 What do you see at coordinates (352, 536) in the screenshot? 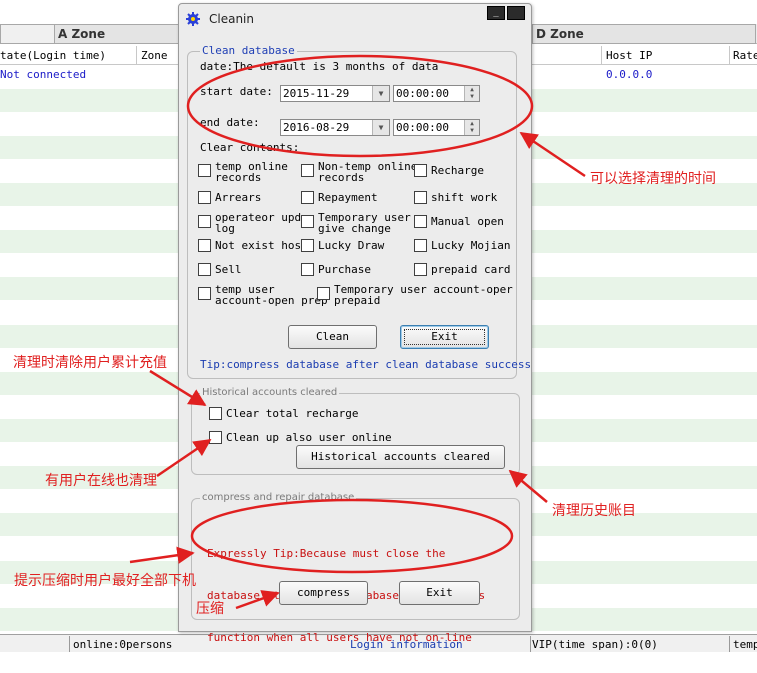
I see `compress-tip-ellipse` at bounding box center [352, 536].